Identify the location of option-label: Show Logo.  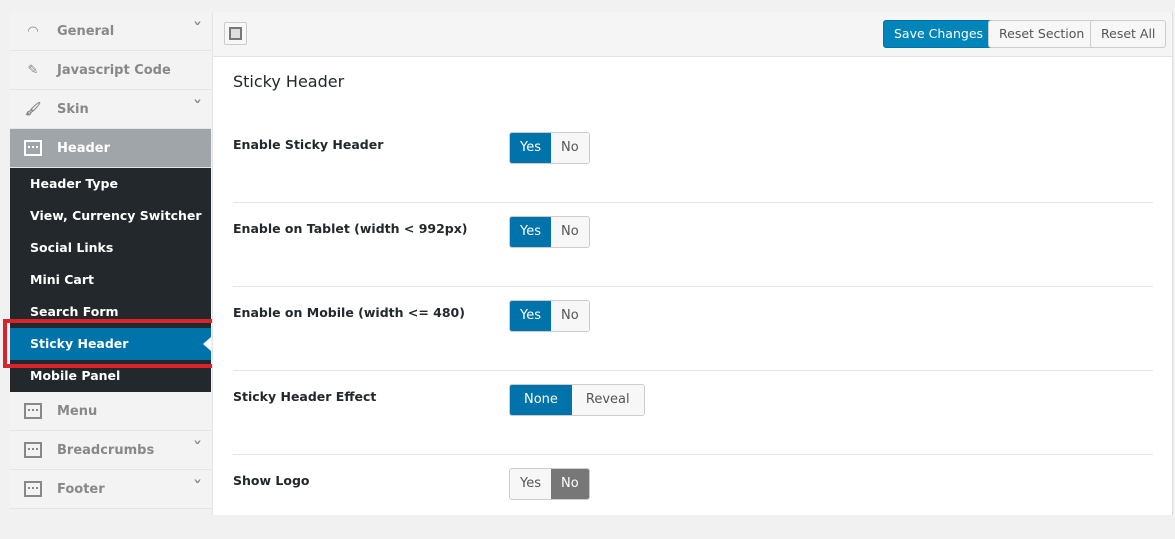
(271, 480).